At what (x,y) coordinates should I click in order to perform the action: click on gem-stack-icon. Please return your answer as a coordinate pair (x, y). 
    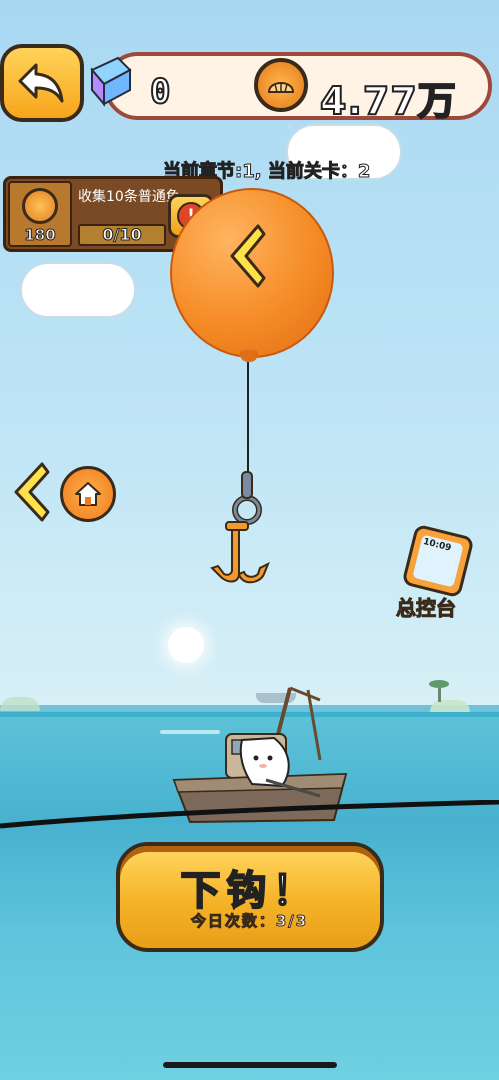
    Looking at the image, I should click on (109, 81).